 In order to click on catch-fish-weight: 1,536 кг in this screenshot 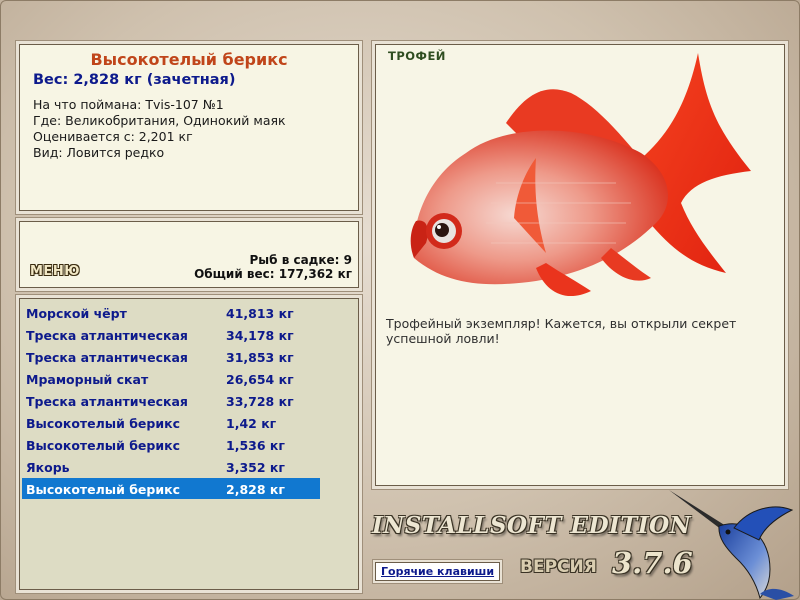, I will do `click(255, 445)`.